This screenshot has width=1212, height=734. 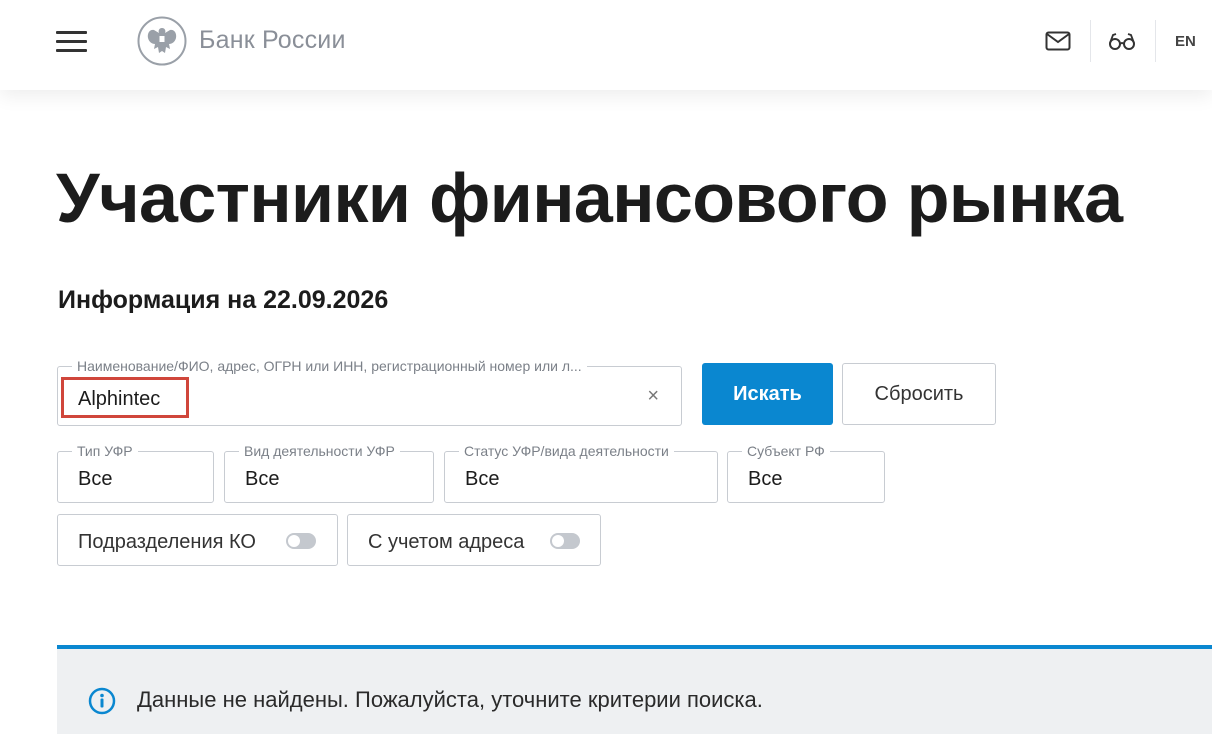 What do you see at coordinates (223, 300) in the screenshot?
I see `info-date-heading: Информация на 22.09.2026` at bounding box center [223, 300].